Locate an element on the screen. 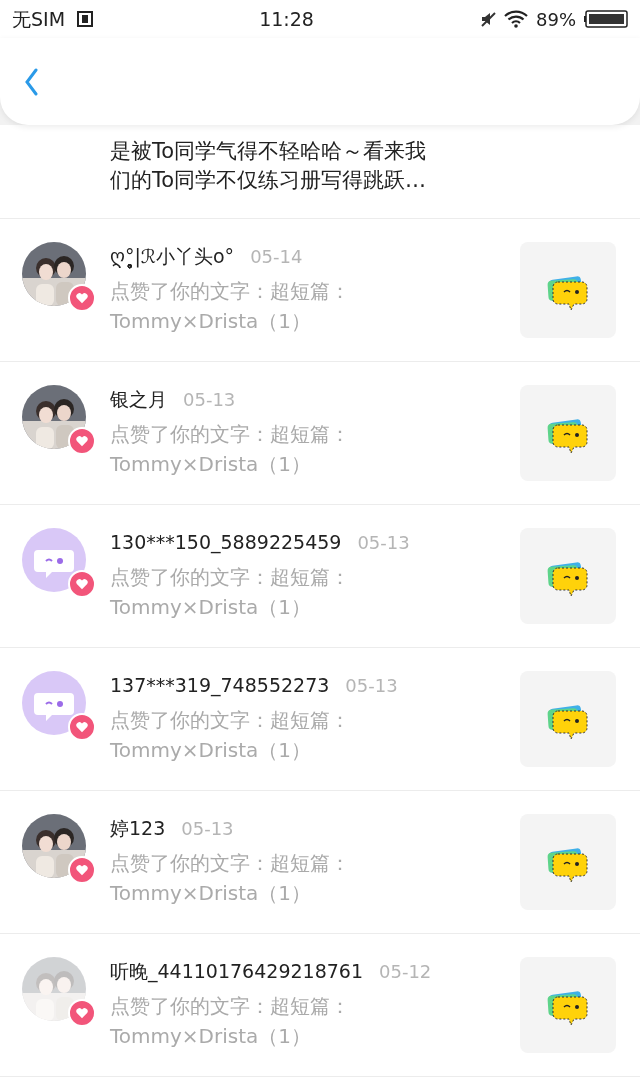  user-name: 婷123 is located at coordinates (138, 828).